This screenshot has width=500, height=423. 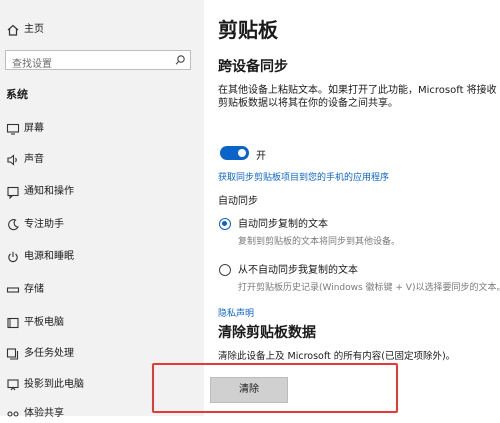 I want to click on sidebar-item-label: 声音, so click(x=34, y=159).